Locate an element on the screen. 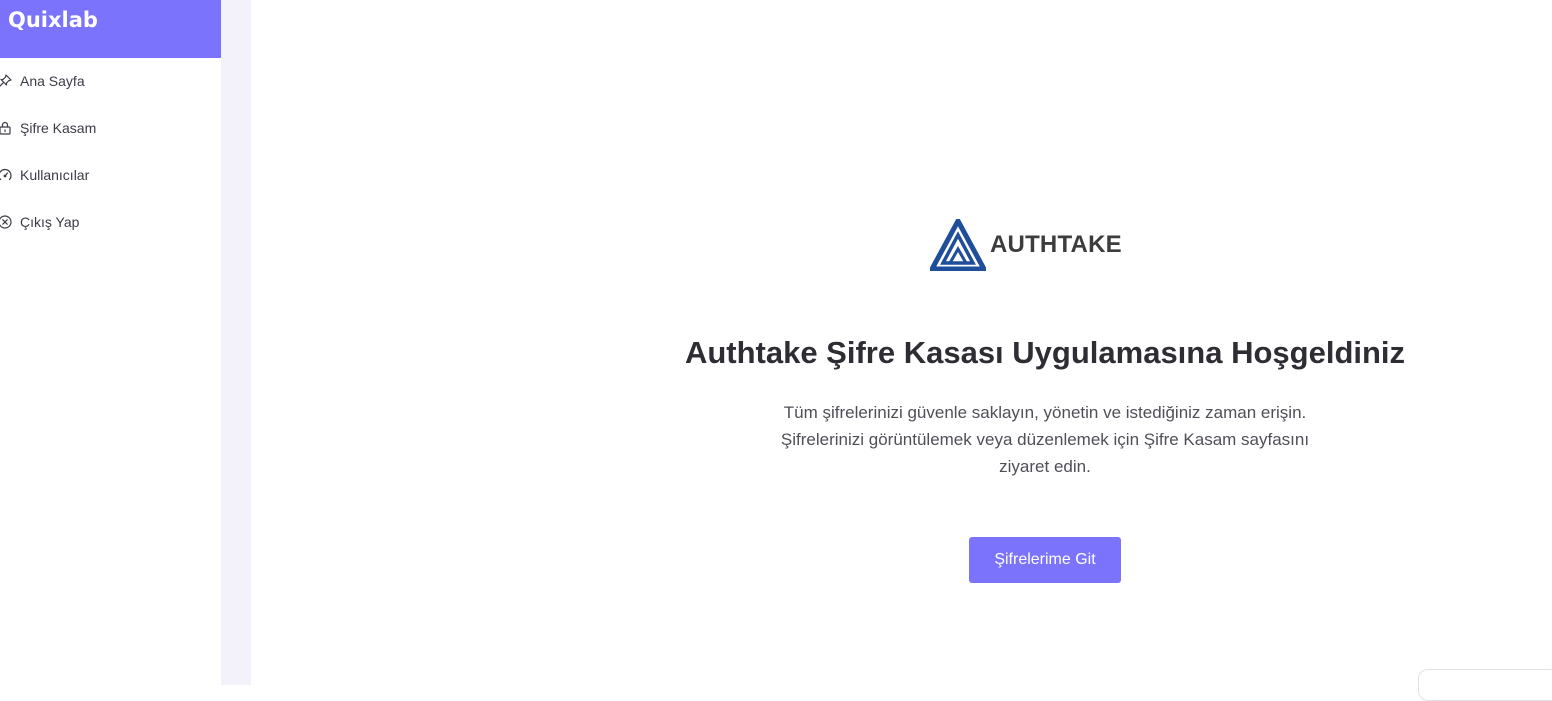  sidebar-item-home: Ana Sayfa is located at coordinates (42, 81).